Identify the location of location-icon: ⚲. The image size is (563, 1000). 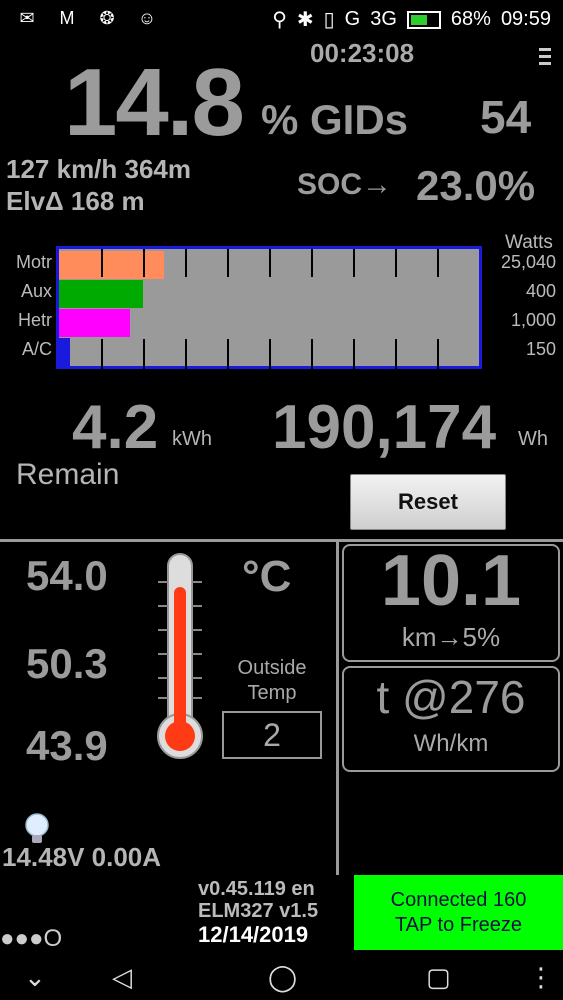
(279, 20).